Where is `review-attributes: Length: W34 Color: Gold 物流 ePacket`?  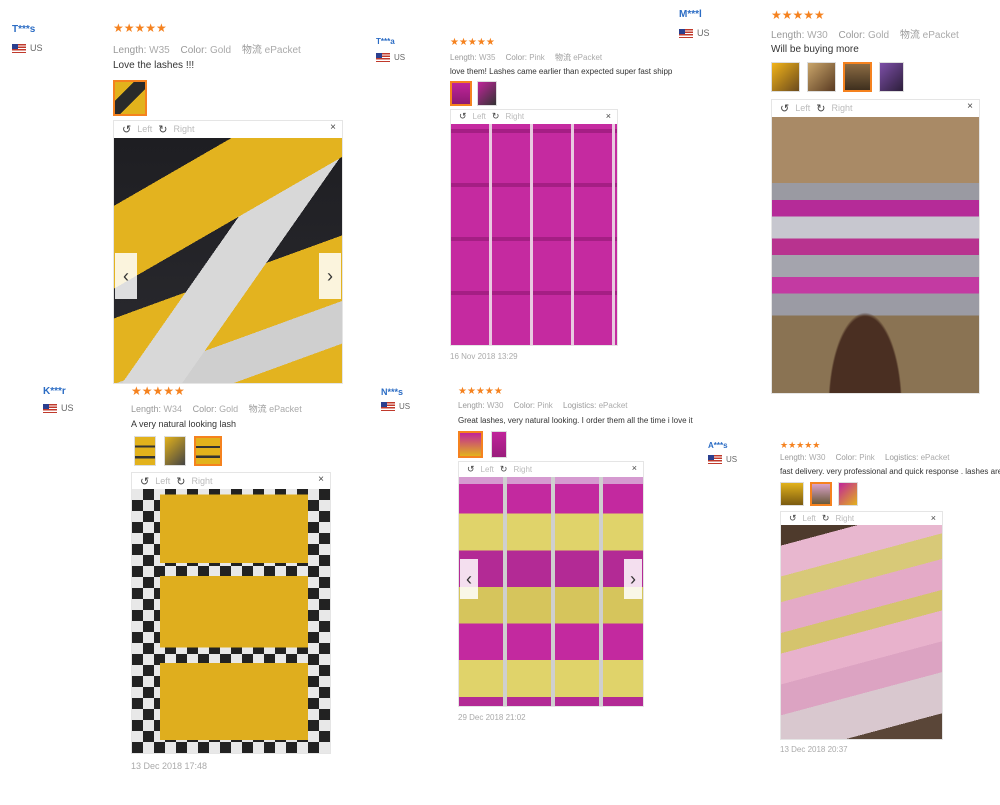
review-attributes: Length: W34 Color: Gold 物流 ePacket is located at coordinates (216, 409).